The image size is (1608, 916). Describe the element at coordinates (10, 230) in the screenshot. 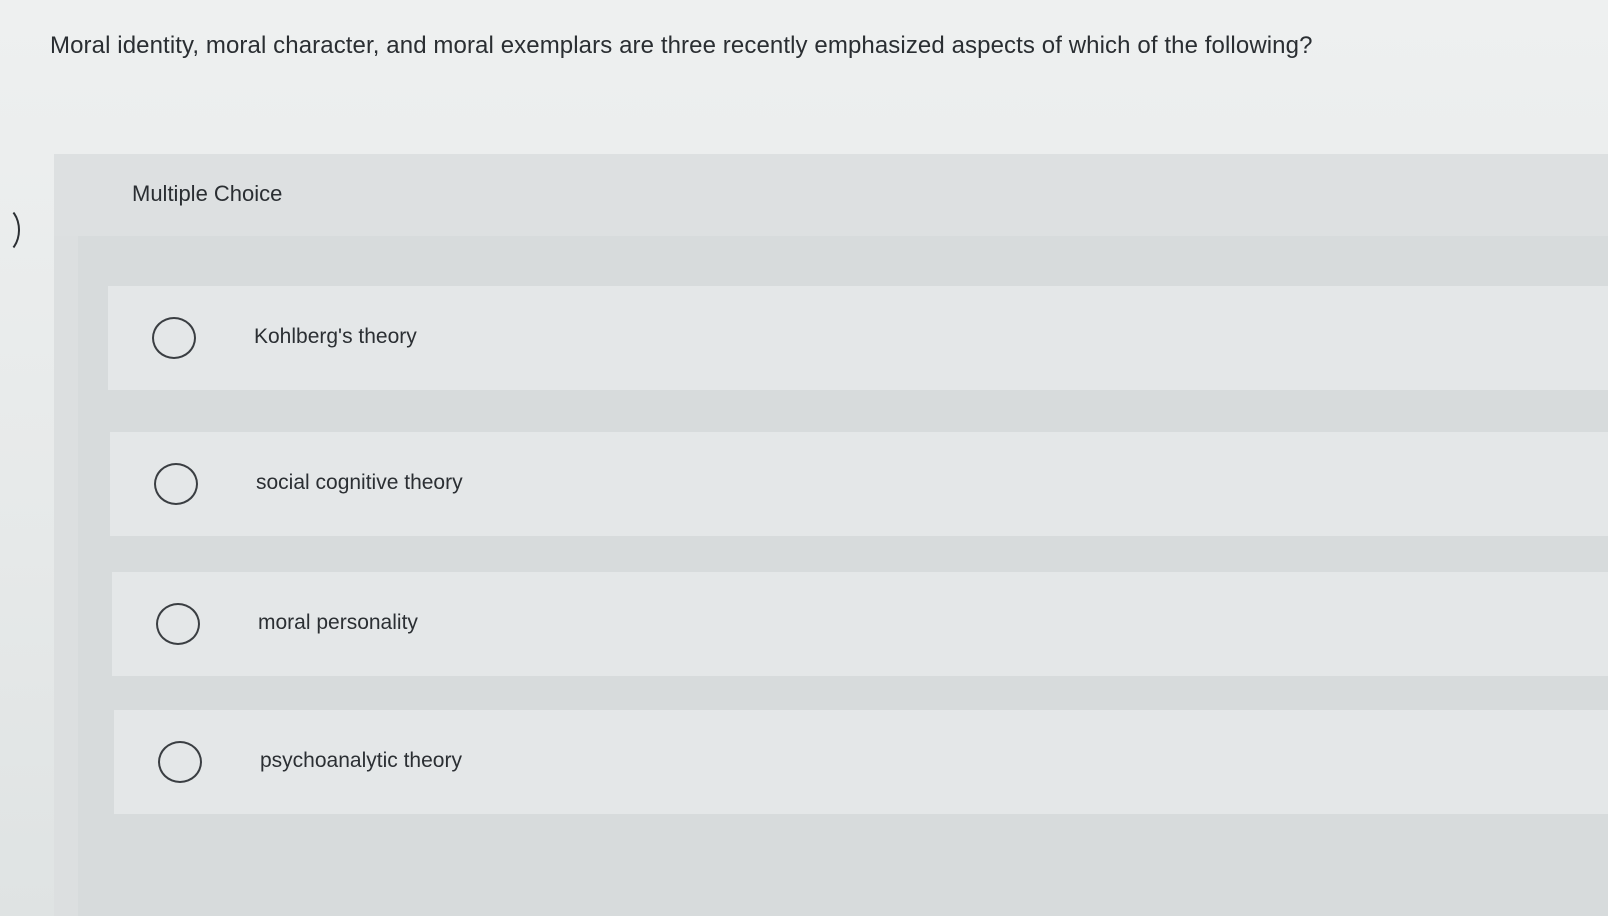

I see `cropped-edge-mark` at that location.